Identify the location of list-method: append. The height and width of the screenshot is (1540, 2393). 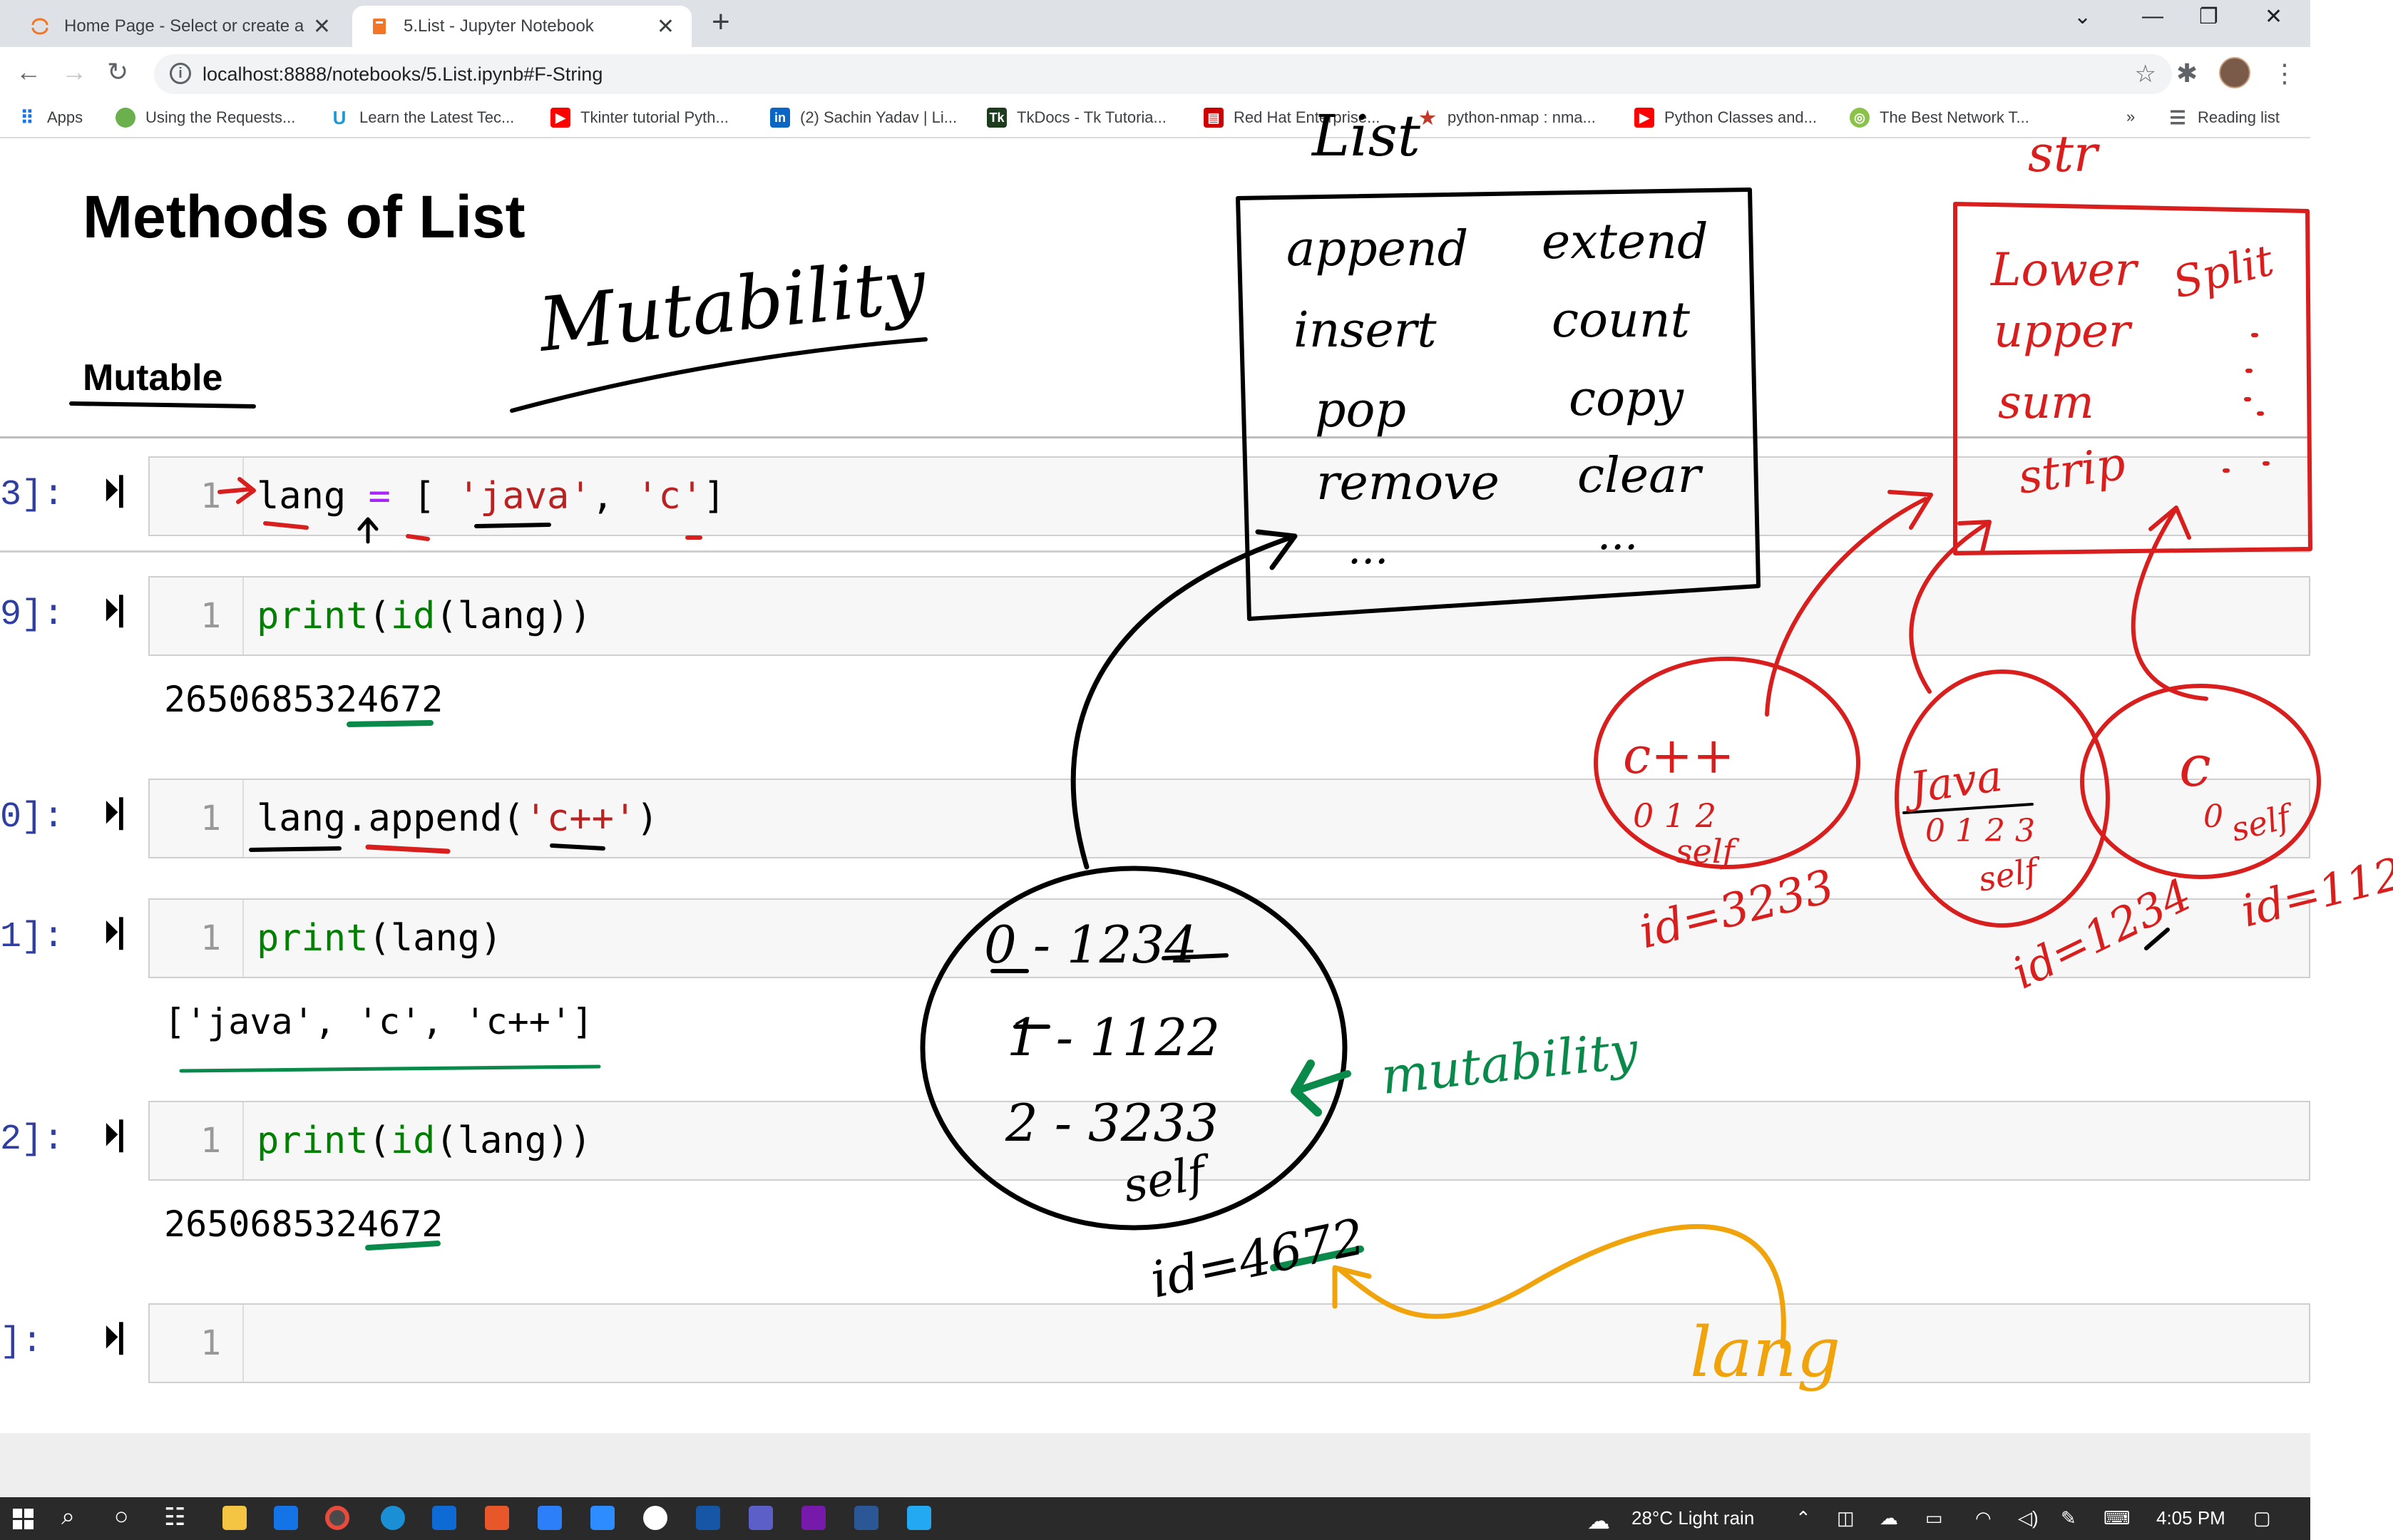
(1377, 249).